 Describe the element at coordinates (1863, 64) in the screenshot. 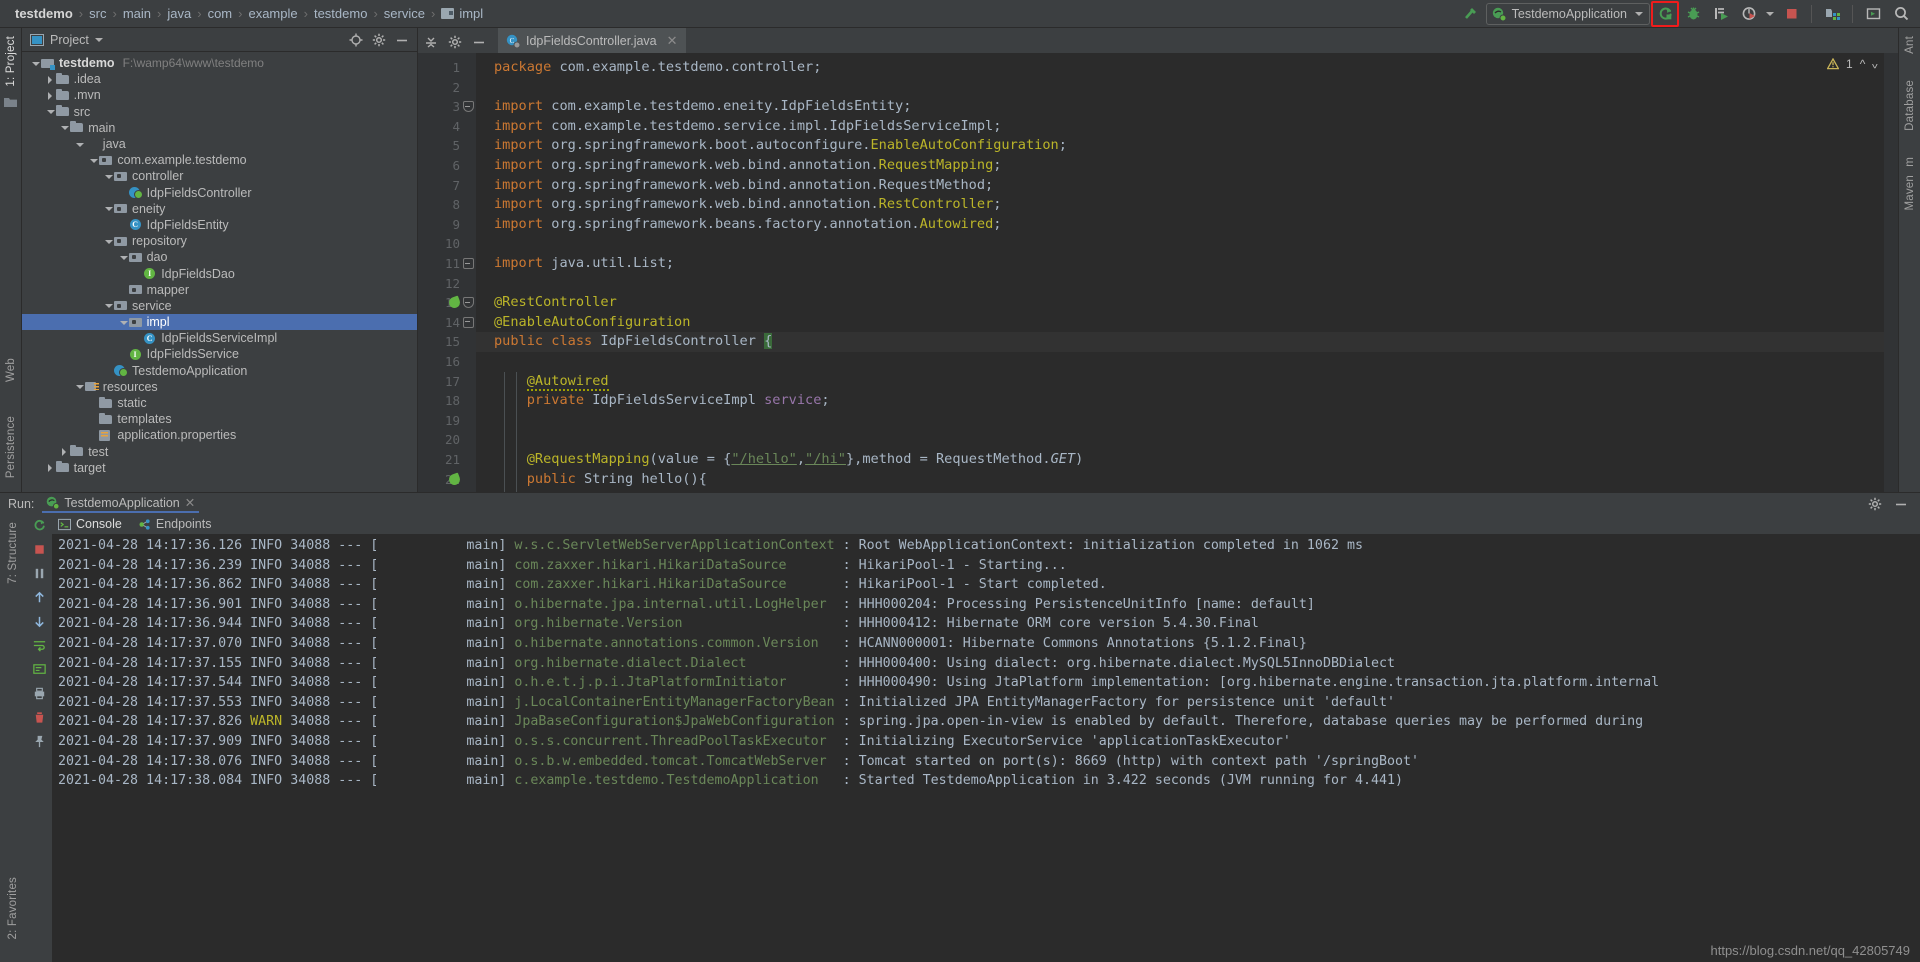

I see `chevron-up-icon: ^` at that location.